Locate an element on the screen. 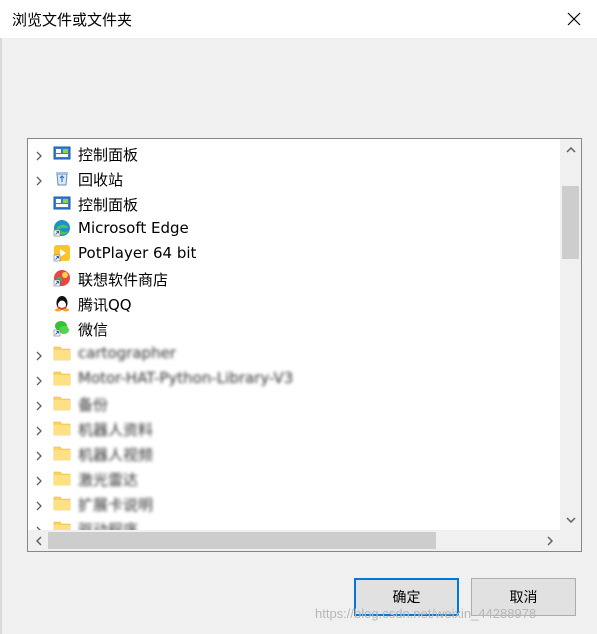 The width and height of the screenshot is (597, 634). scrollbar-corner is located at coordinates (570, 540).